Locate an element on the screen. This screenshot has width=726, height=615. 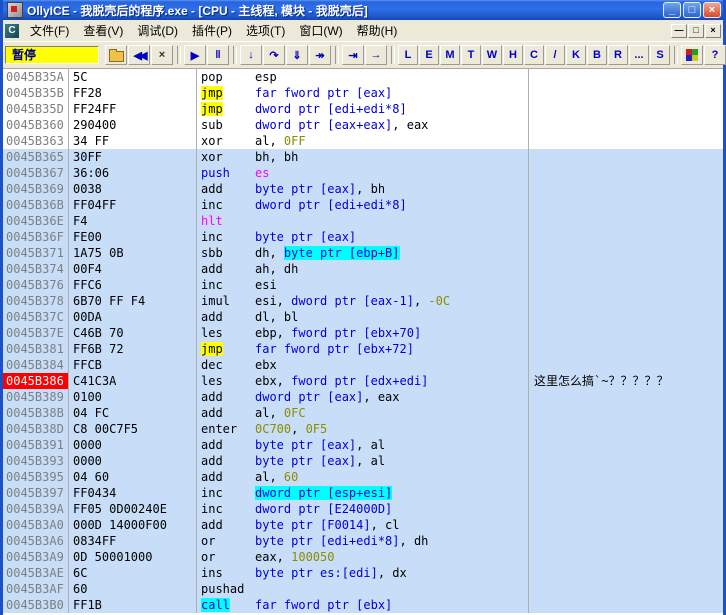
instruction-cell: les ebp, fword ptr [ebx+70] is located at coordinates (363, 333).